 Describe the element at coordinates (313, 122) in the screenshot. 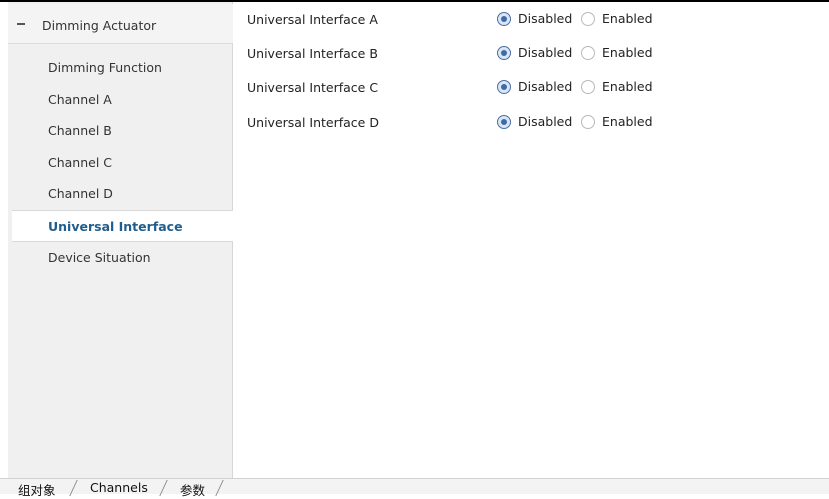

I see `setting-label: Universal Interface D` at that location.